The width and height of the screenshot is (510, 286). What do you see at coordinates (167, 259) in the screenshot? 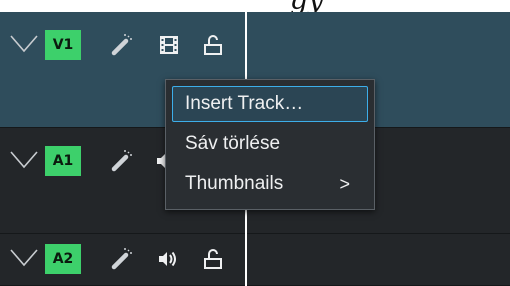
I see `speaker-icon` at bounding box center [167, 259].